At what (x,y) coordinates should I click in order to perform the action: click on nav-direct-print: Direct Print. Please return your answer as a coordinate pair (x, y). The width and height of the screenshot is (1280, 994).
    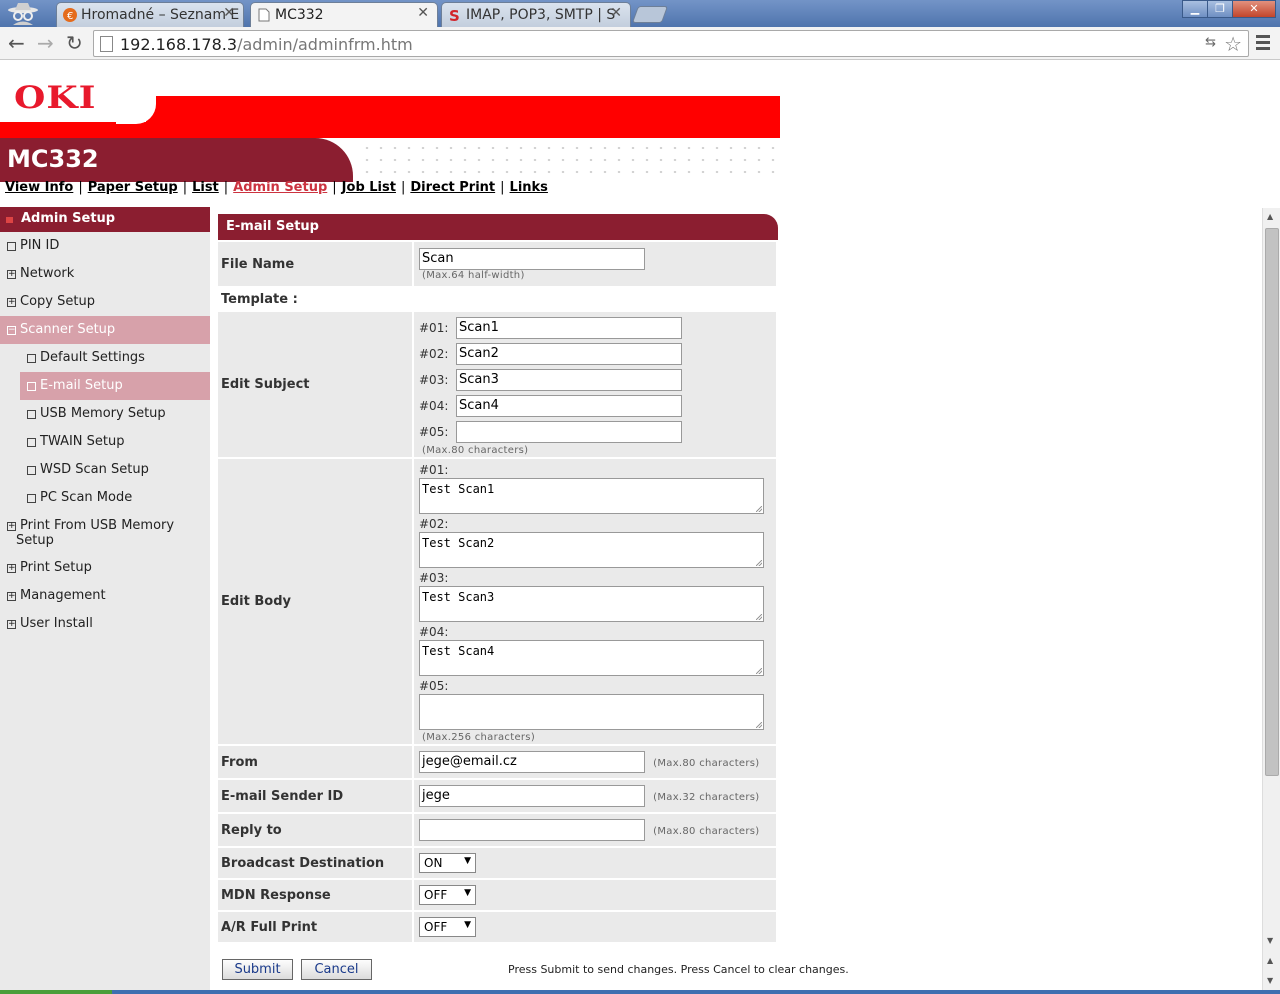
    Looking at the image, I should click on (452, 187).